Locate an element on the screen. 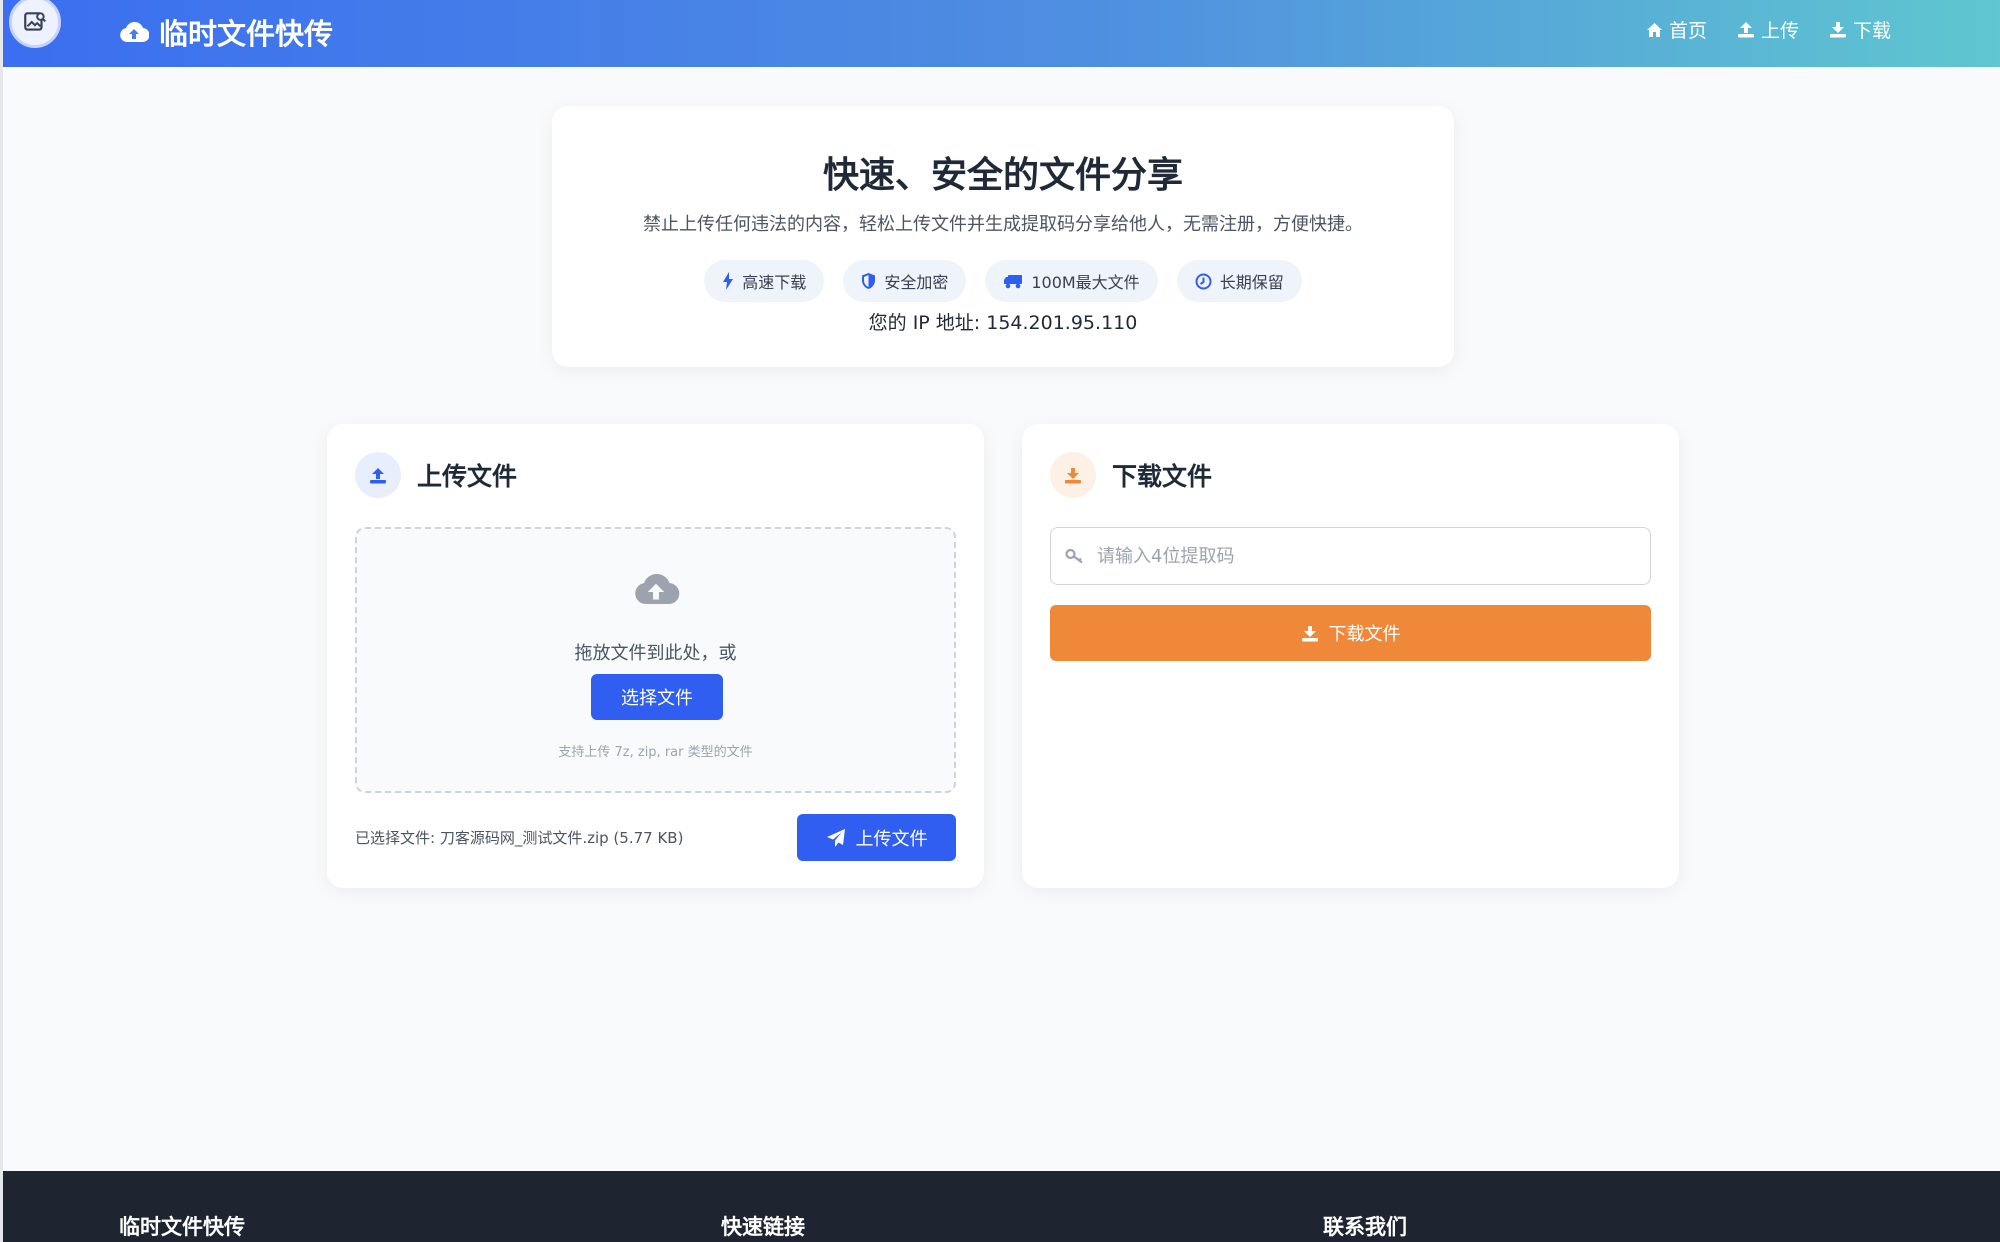 The width and height of the screenshot is (2000, 1242). download-panel: 下载文件 下载文件 is located at coordinates (1350, 656).